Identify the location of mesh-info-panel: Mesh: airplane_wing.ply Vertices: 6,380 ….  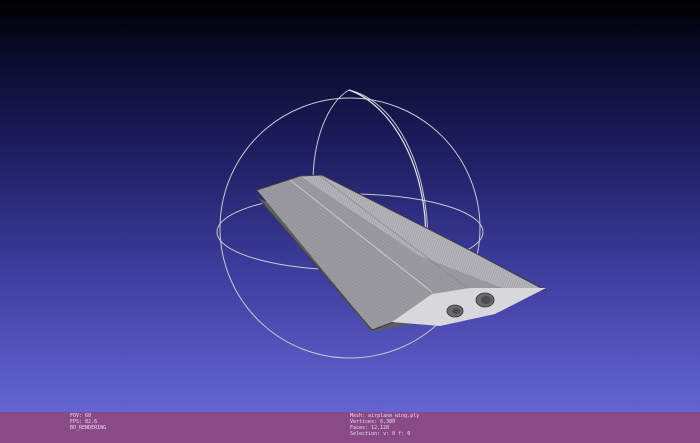
(384, 425).